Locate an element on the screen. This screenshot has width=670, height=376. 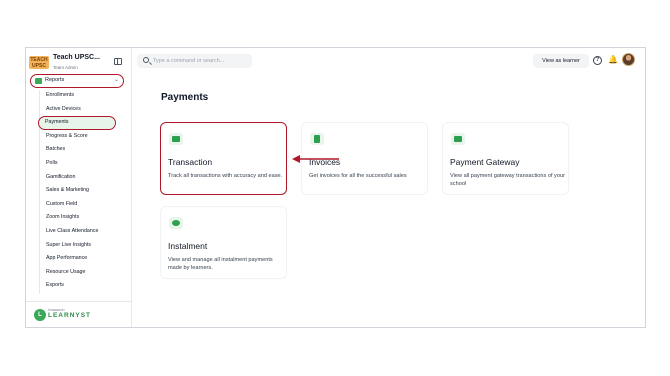
sidebar-item-custom-field: Custom Field is located at coordinates (85, 205).